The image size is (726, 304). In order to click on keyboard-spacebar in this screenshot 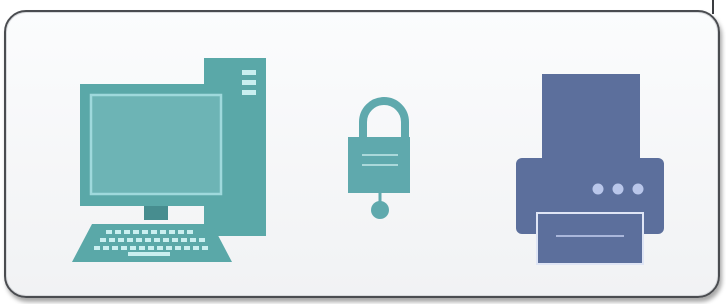, I will do `click(149, 254)`.